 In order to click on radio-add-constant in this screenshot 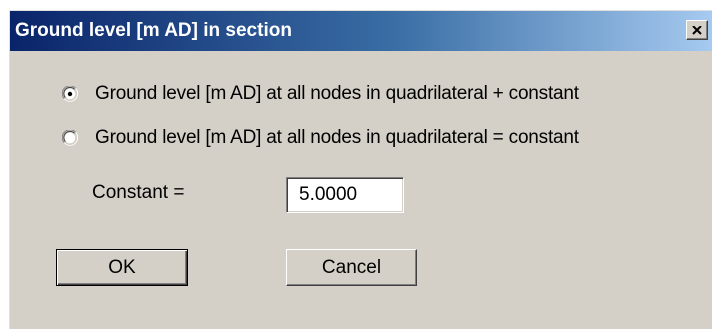, I will do `click(70, 94)`.